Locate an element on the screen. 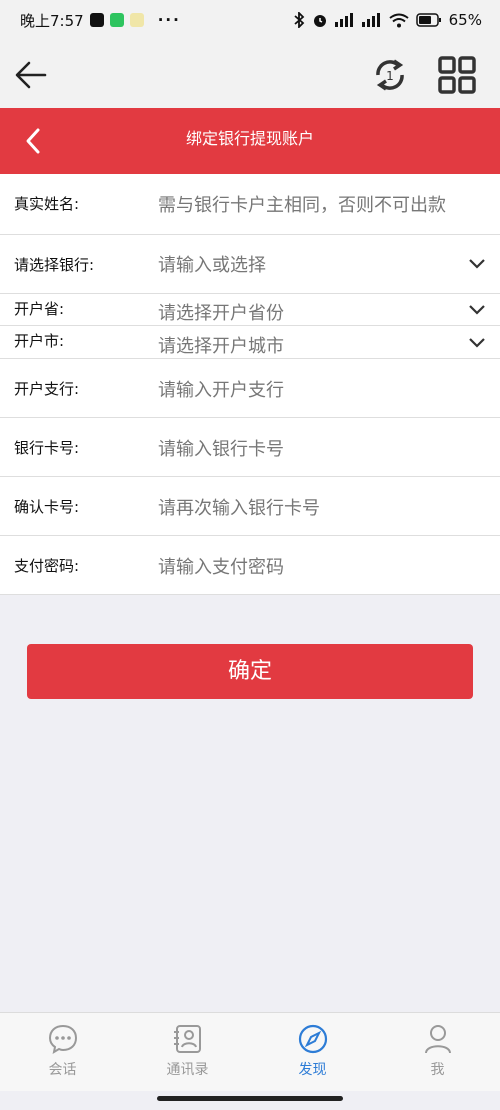 Image resolution: width=500 pixels, height=1110 pixels. bottom-tab-bar: 会话 通讯录 发现 我 is located at coordinates (250, 1051).